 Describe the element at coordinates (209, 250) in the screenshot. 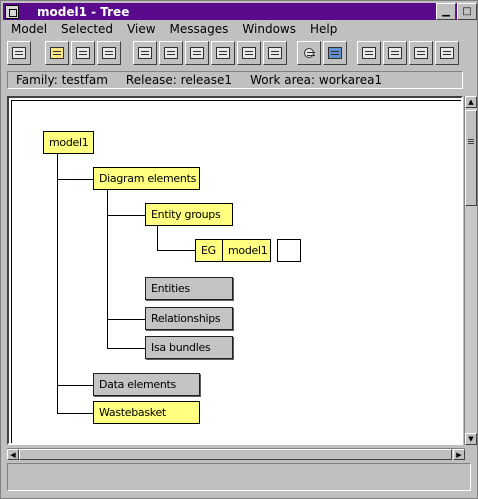

I see `tree-node-eg-tag: EG` at that location.